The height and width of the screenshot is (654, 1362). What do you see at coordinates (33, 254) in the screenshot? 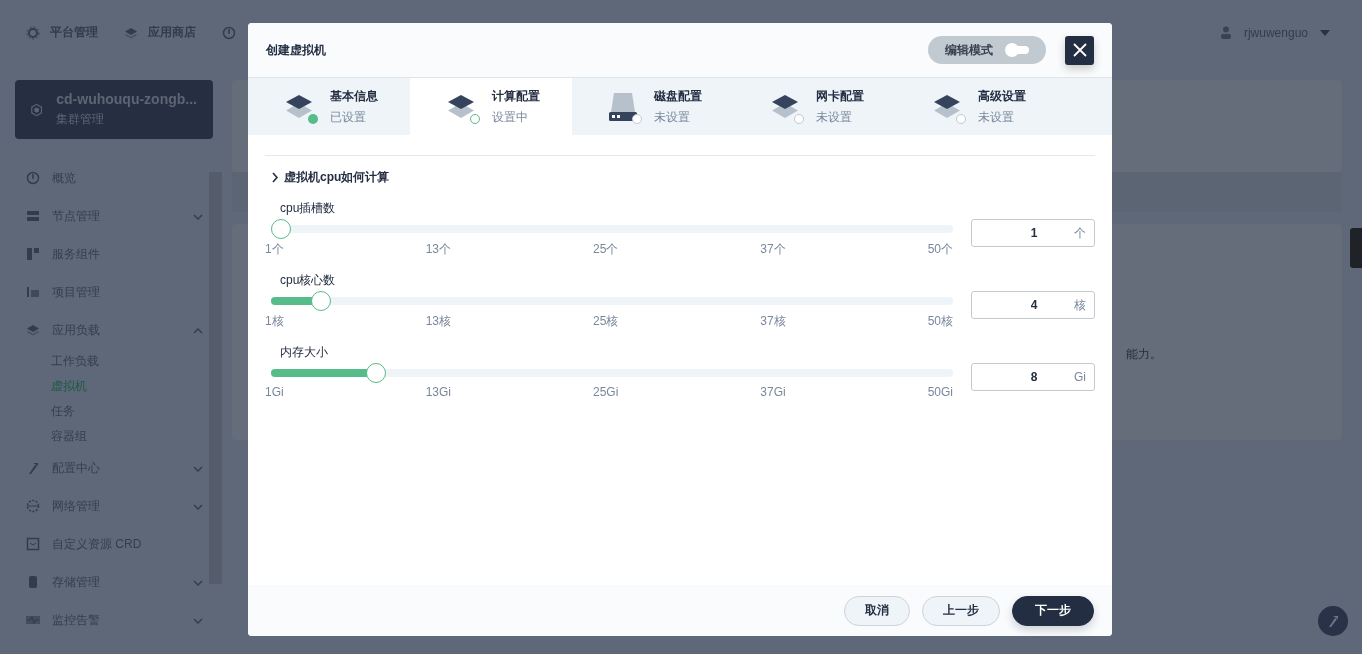
I see `blocks-icon` at bounding box center [33, 254].